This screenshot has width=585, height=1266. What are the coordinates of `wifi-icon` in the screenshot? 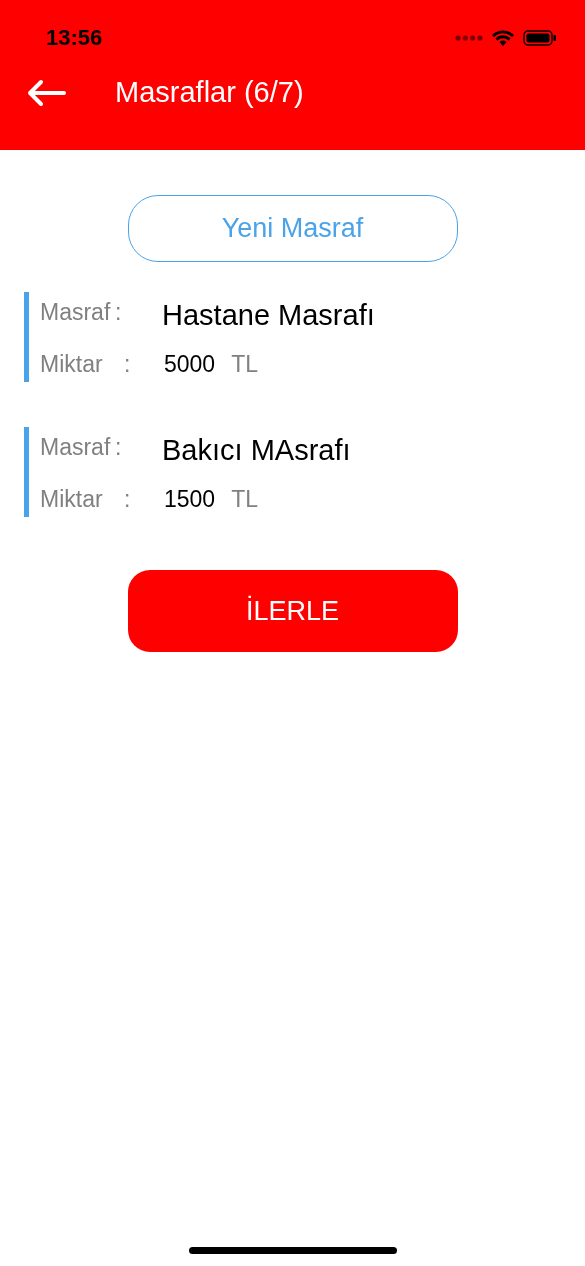 It's located at (503, 37).